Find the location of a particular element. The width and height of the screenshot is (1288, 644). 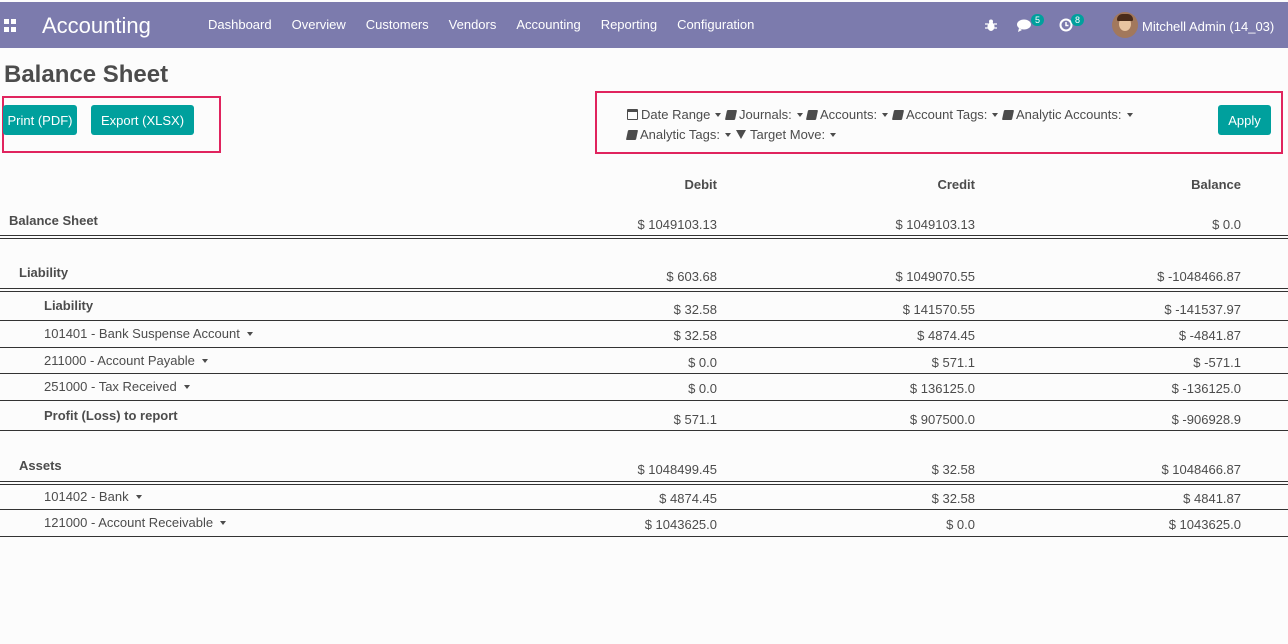

account-row-label: 251000 - Tax Received is located at coordinates (117, 386).